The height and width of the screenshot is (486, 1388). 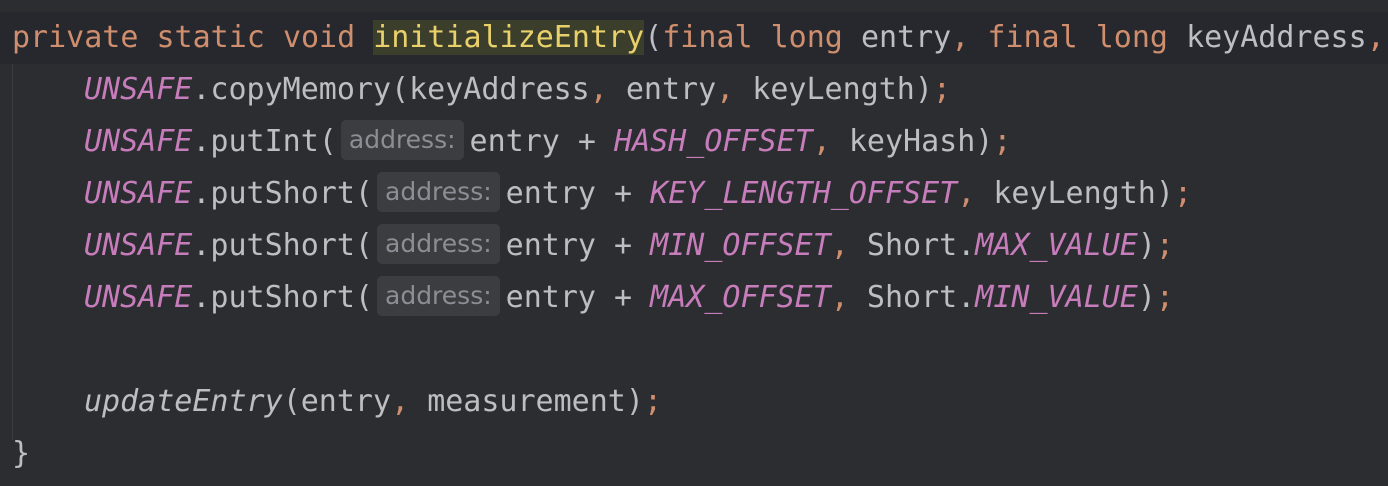 What do you see at coordinates (671, 89) in the screenshot?
I see `arg-entry: entry` at bounding box center [671, 89].